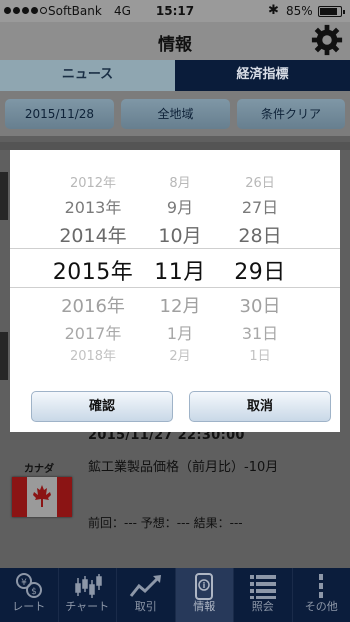 The width and height of the screenshot is (350, 622). I want to click on bottom-nav: ¥ $ レート チャート 取引 i 情報 照会 その他, so click(175, 595).